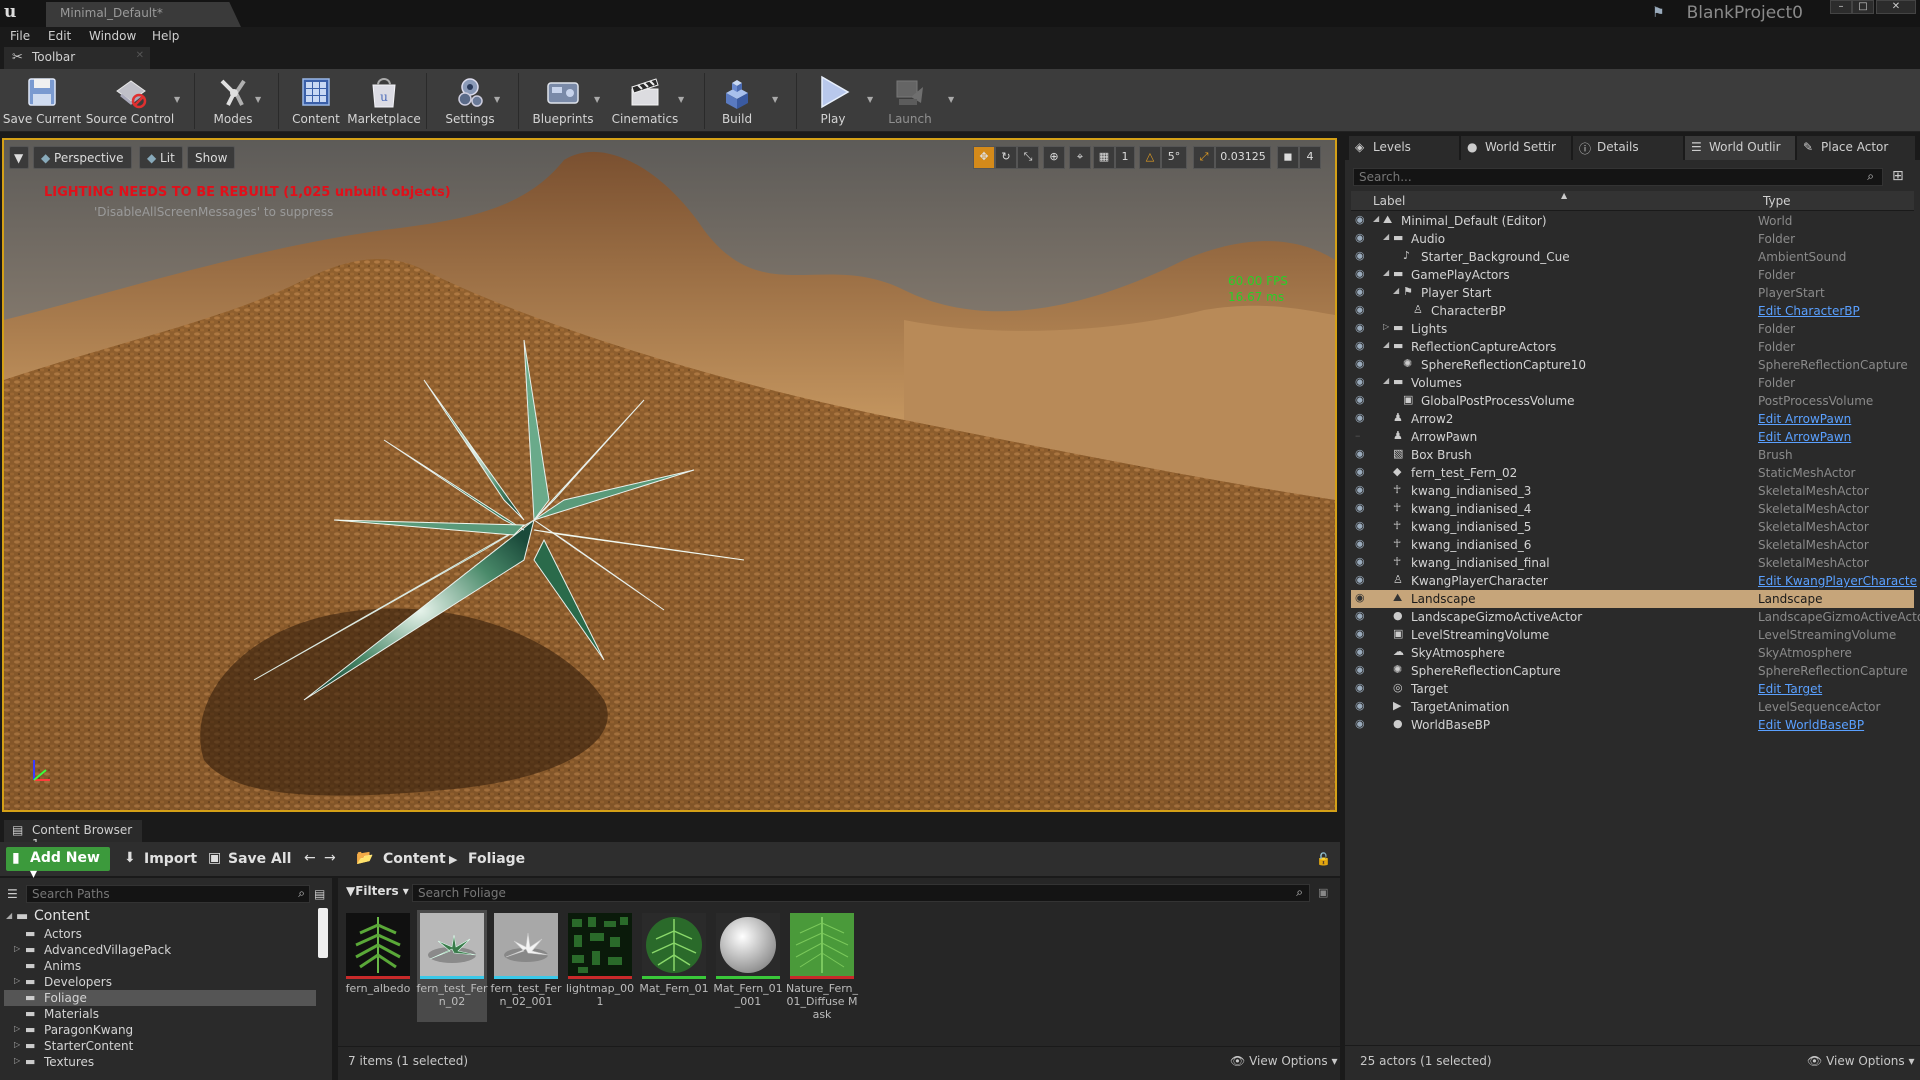  What do you see at coordinates (1632, 383) in the screenshot?
I see `table-row: ◉ ◢ ▬ Volumes Folder` at bounding box center [1632, 383].